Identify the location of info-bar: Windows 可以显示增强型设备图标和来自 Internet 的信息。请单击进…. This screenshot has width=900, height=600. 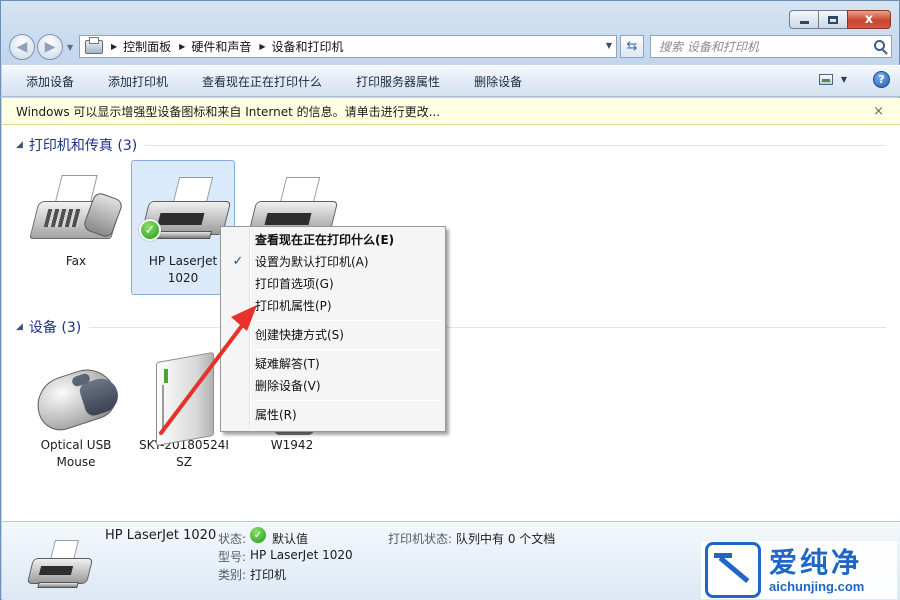
(451, 111).